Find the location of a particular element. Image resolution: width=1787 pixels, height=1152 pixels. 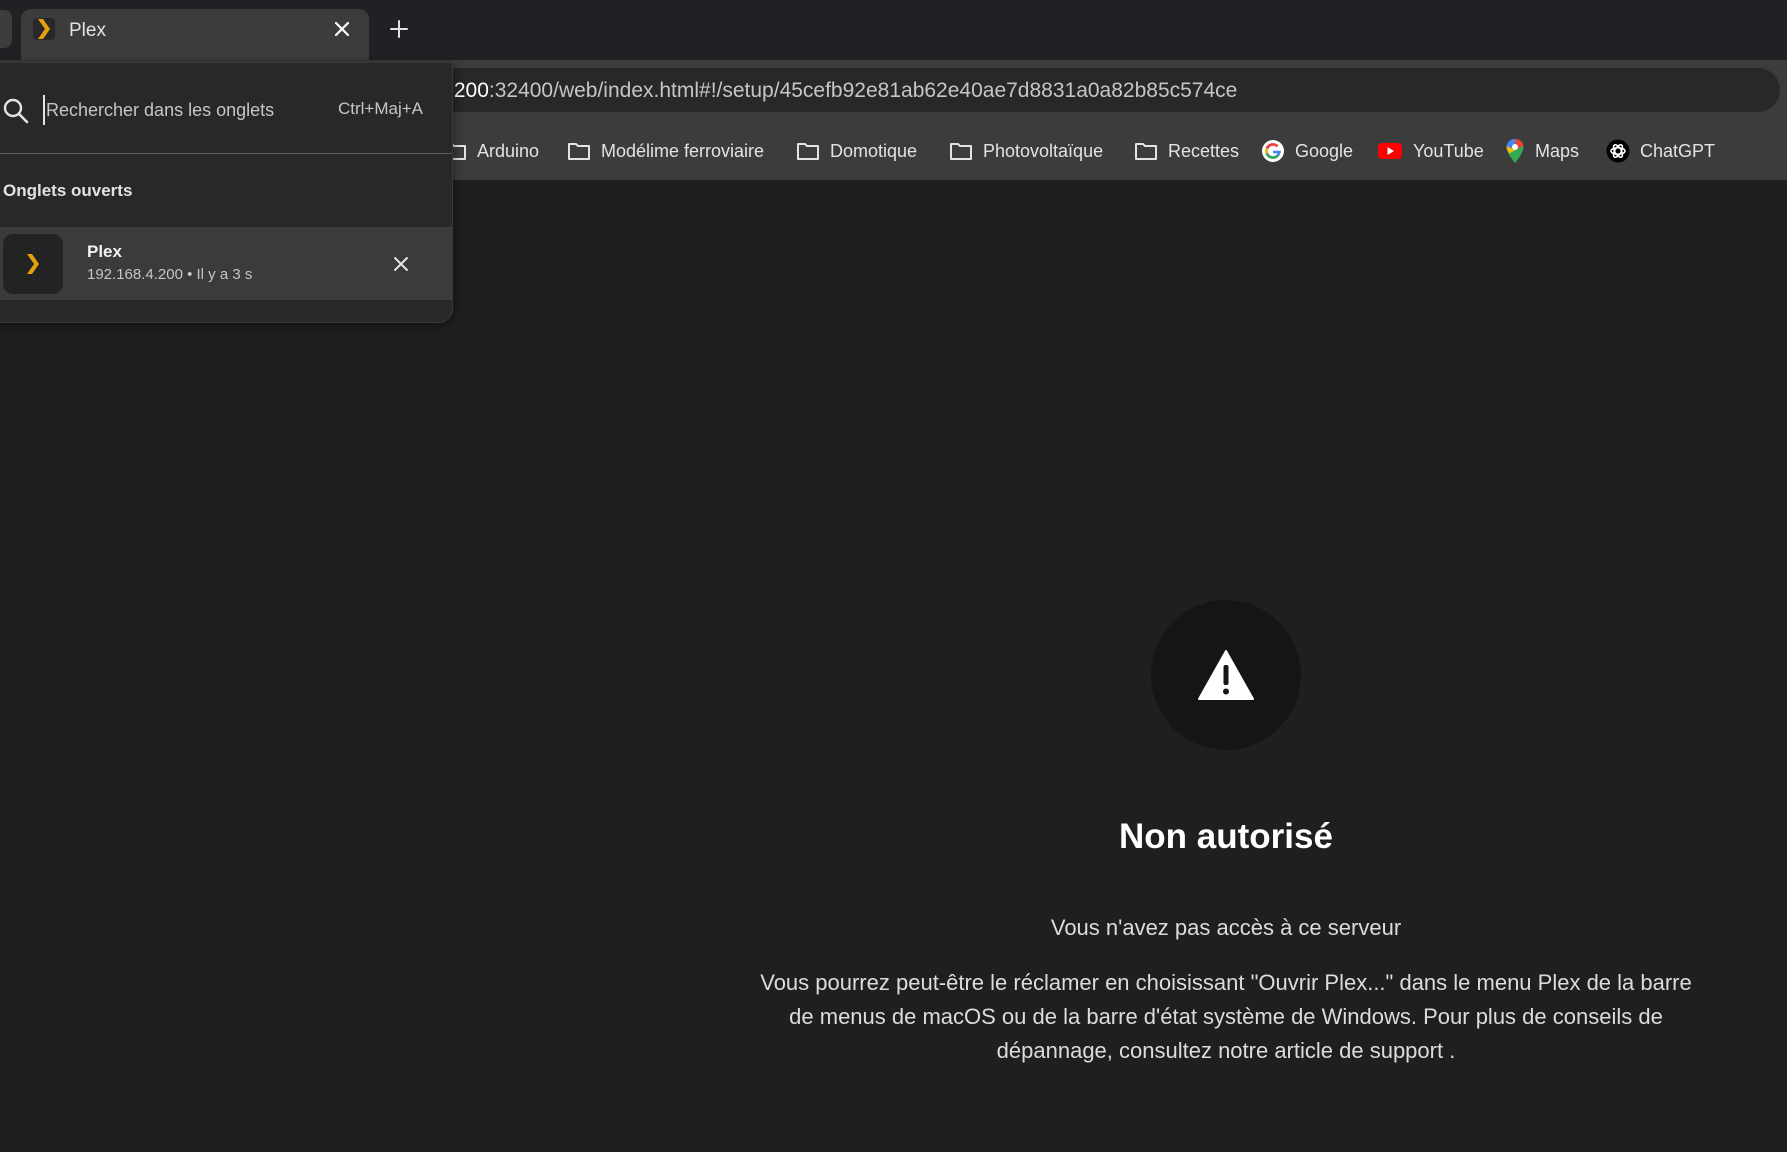

bookmark-label: Modélime ferroviaire is located at coordinates (683, 150).